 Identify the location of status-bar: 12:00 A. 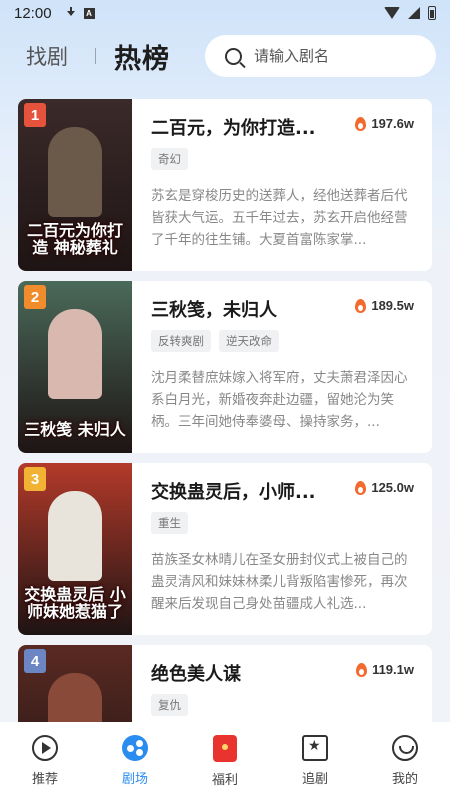
(225, 13).